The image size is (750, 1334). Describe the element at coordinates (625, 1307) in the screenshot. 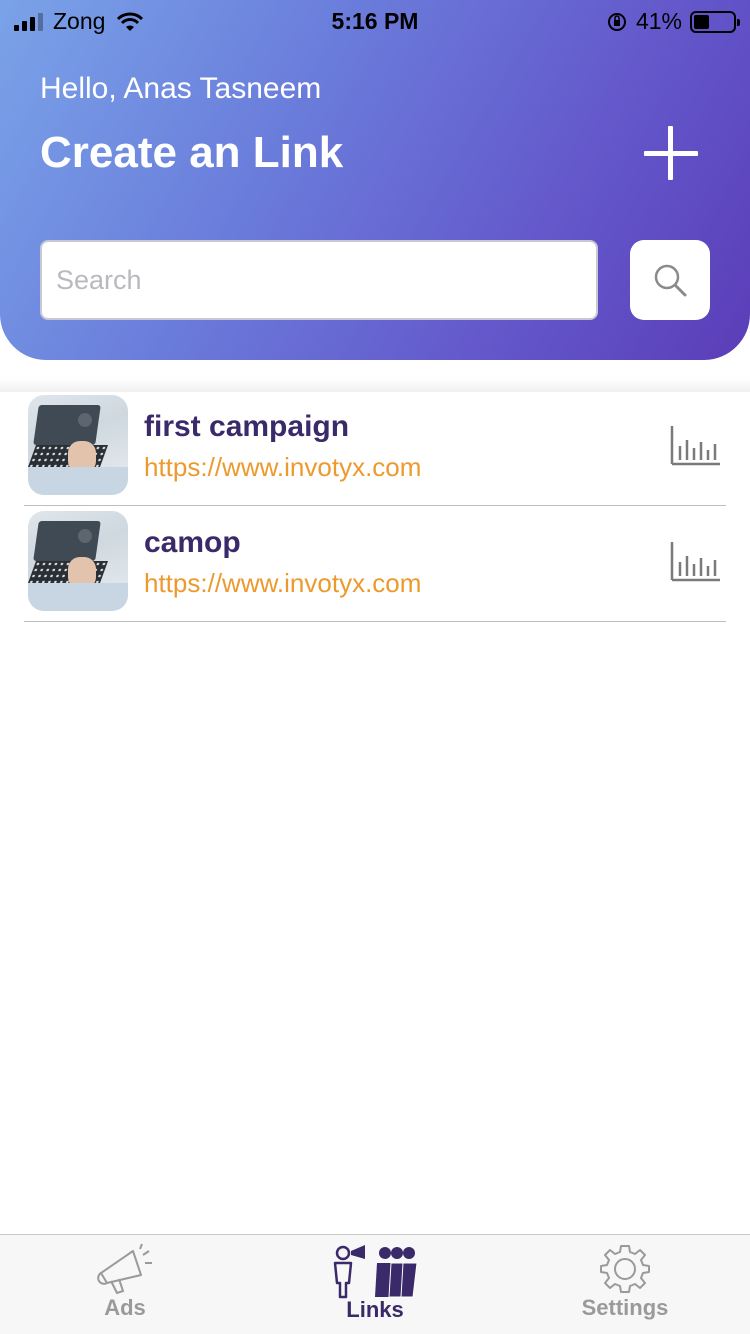

I see `tab-label: Settings` at that location.